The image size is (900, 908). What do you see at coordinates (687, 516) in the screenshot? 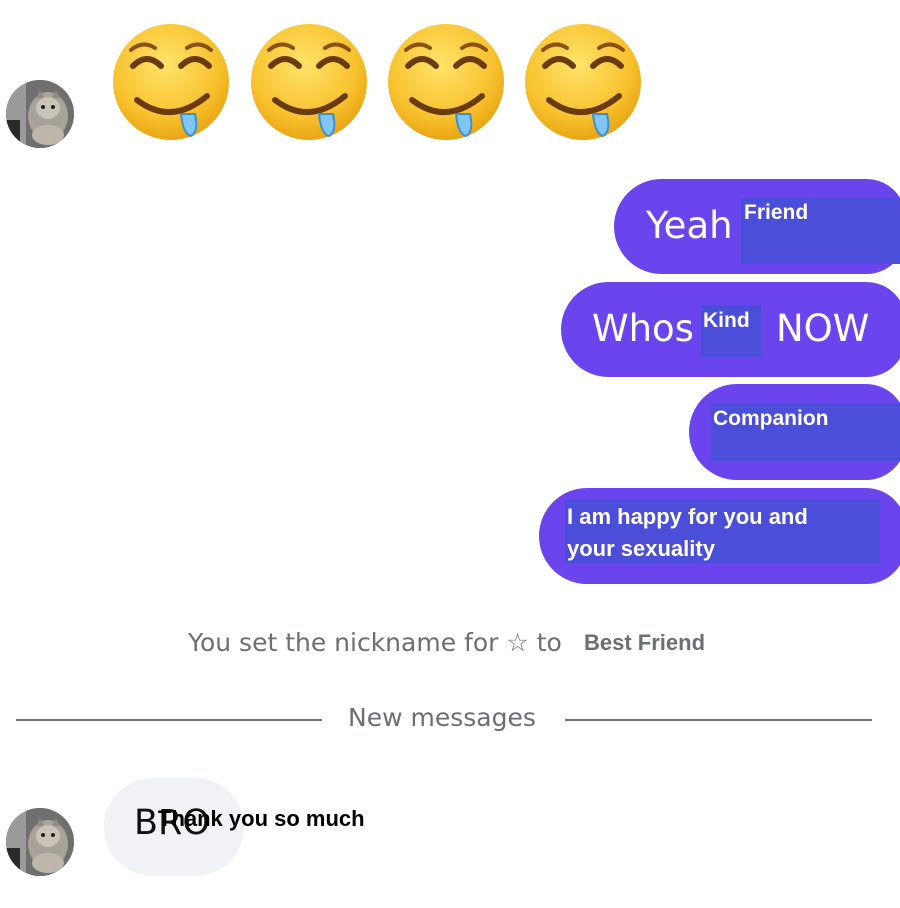
I see `overlay-label: I am happy for you and` at bounding box center [687, 516].